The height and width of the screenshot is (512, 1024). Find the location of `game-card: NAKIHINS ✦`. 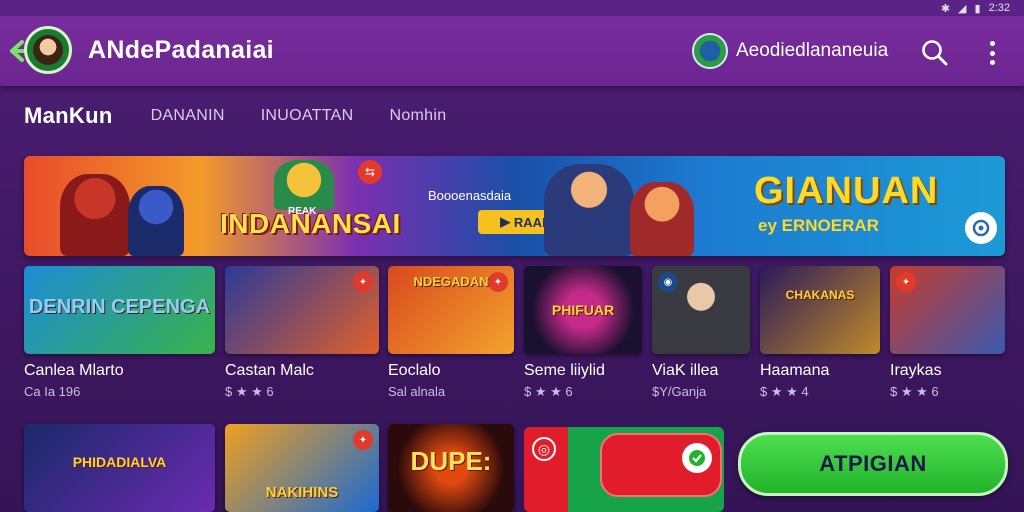

game-card: NAKIHINS ✦ is located at coordinates (302, 468).